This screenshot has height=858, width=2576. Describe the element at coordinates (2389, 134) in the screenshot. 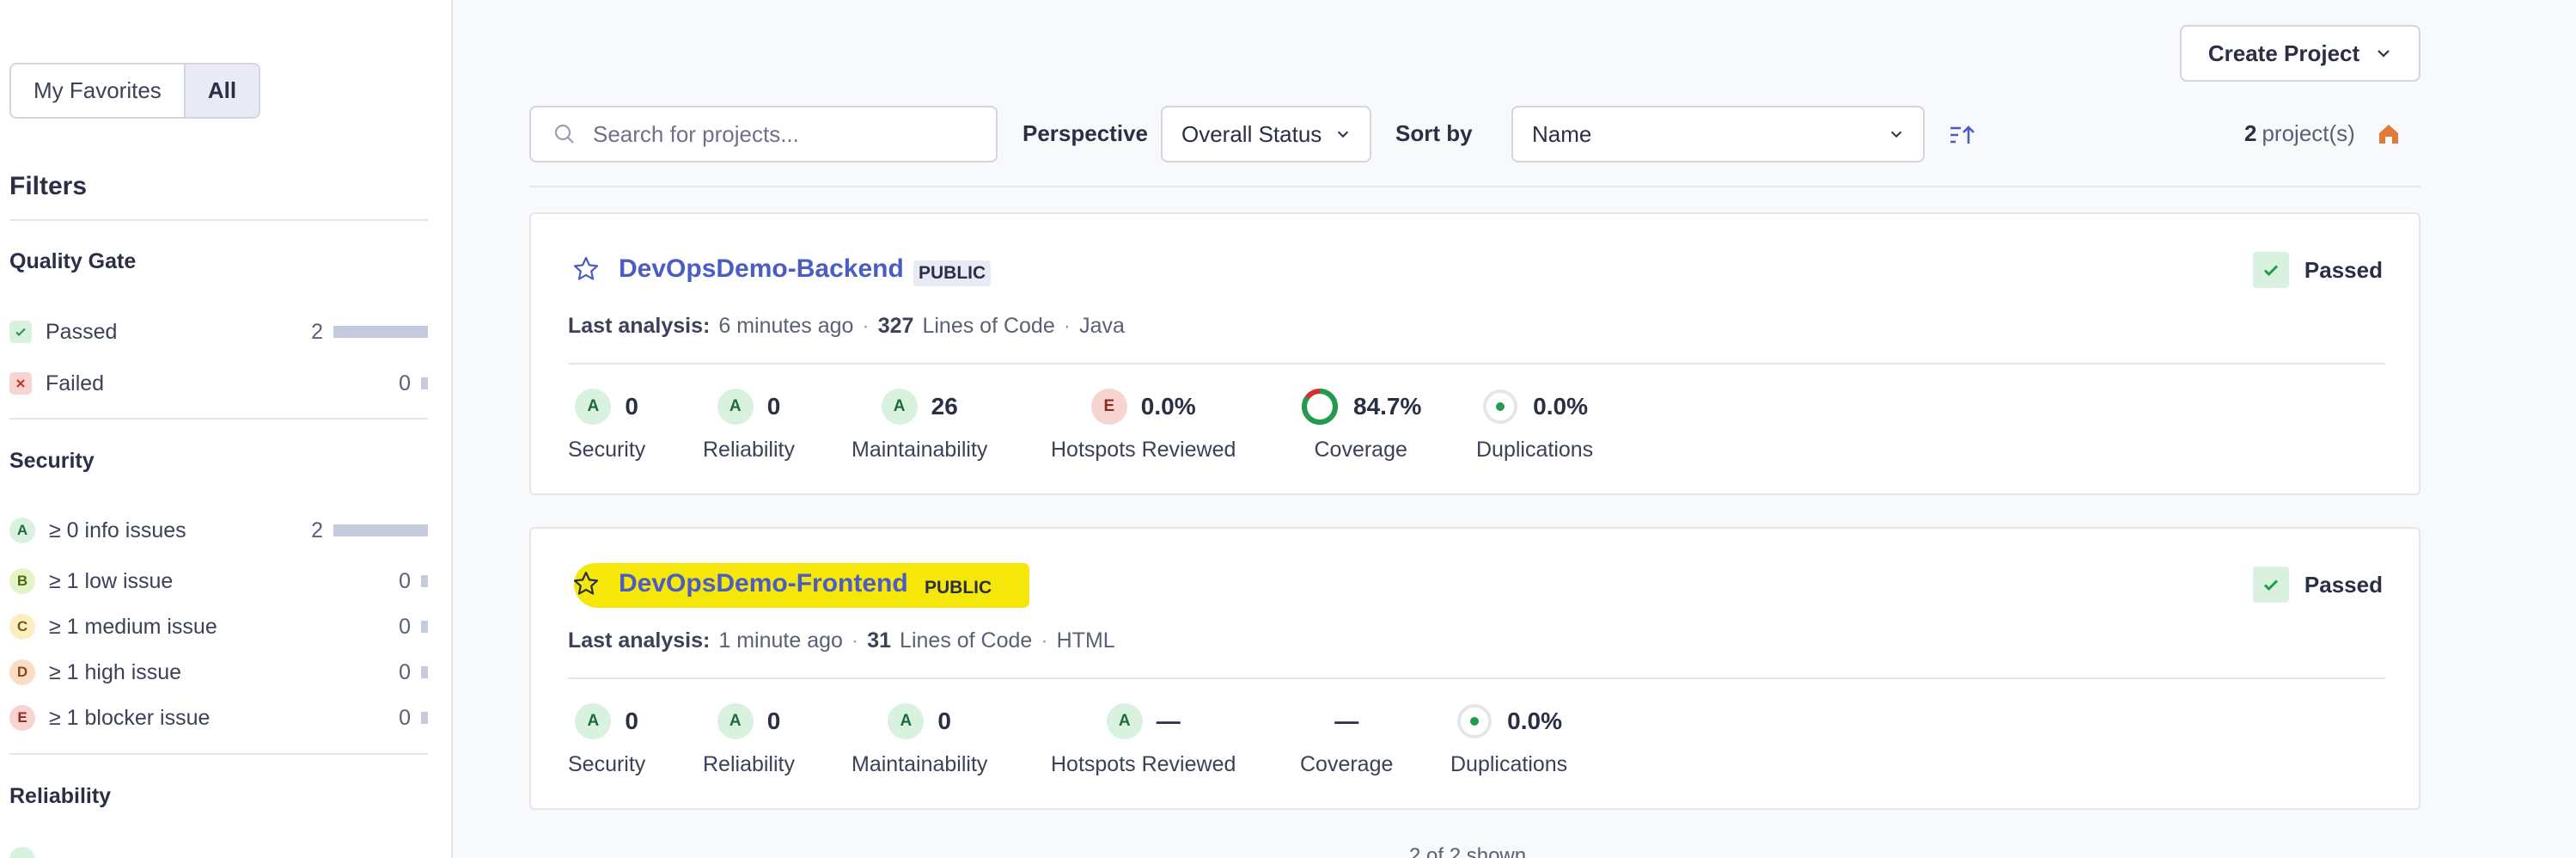

I see `home-icon` at that location.